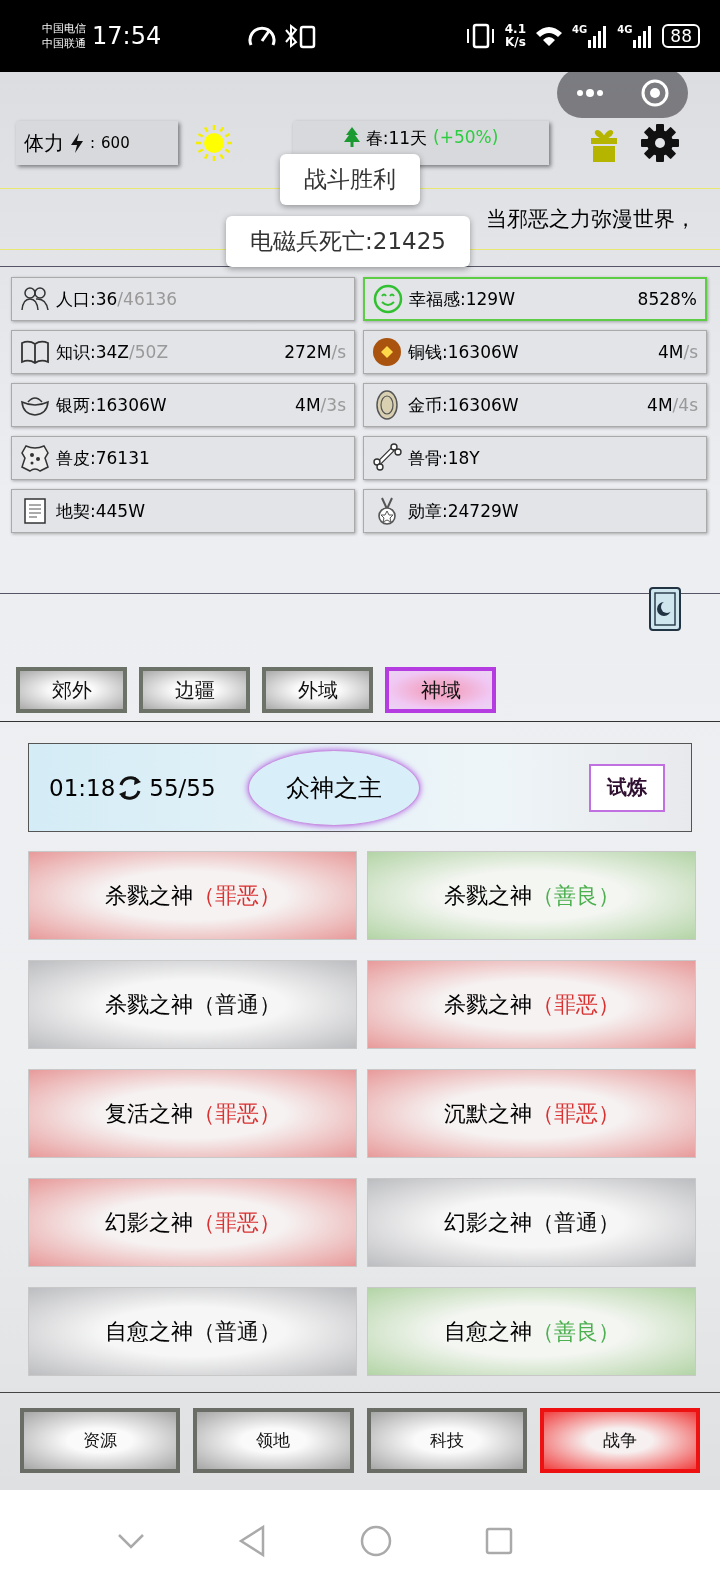  What do you see at coordinates (194, 690) in the screenshot?
I see `region-tab: 边疆` at bounding box center [194, 690].